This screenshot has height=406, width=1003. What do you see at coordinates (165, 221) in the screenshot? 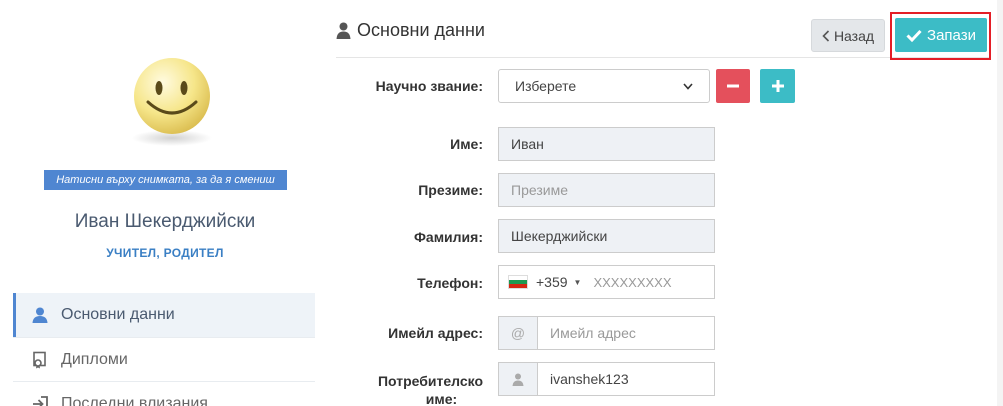
I see `profile-name: Иван Шекерджийски` at bounding box center [165, 221].